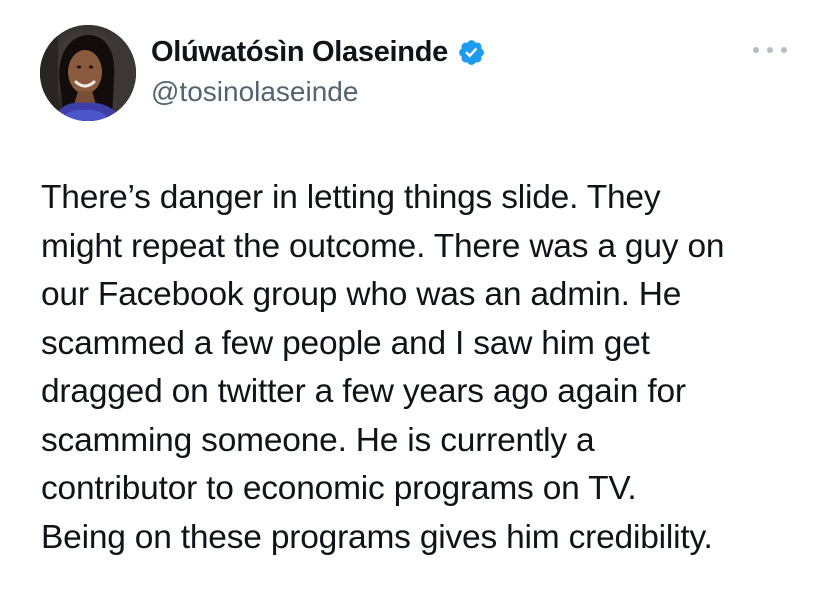  Describe the element at coordinates (345, 343) in the screenshot. I see `tweet-text-line: scammed a few people and I saw him get` at that location.